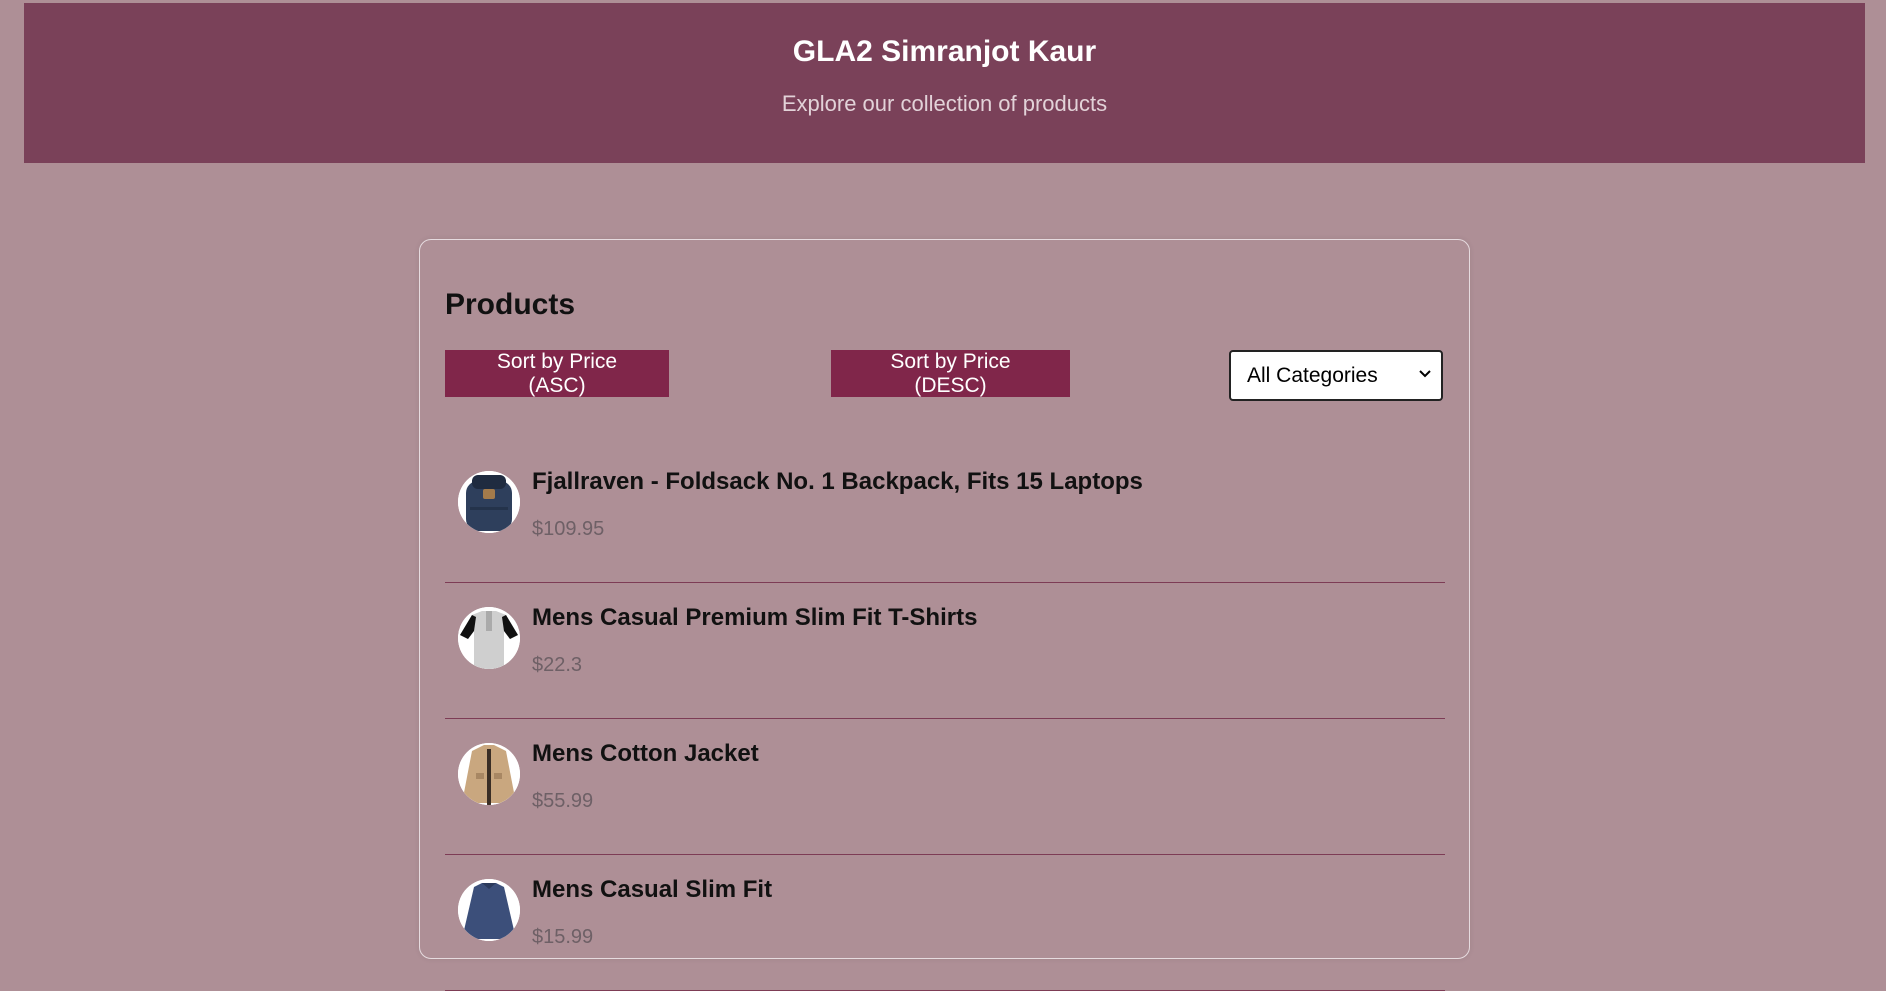  I want to click on product-price: $22.3, so click(557, 665).